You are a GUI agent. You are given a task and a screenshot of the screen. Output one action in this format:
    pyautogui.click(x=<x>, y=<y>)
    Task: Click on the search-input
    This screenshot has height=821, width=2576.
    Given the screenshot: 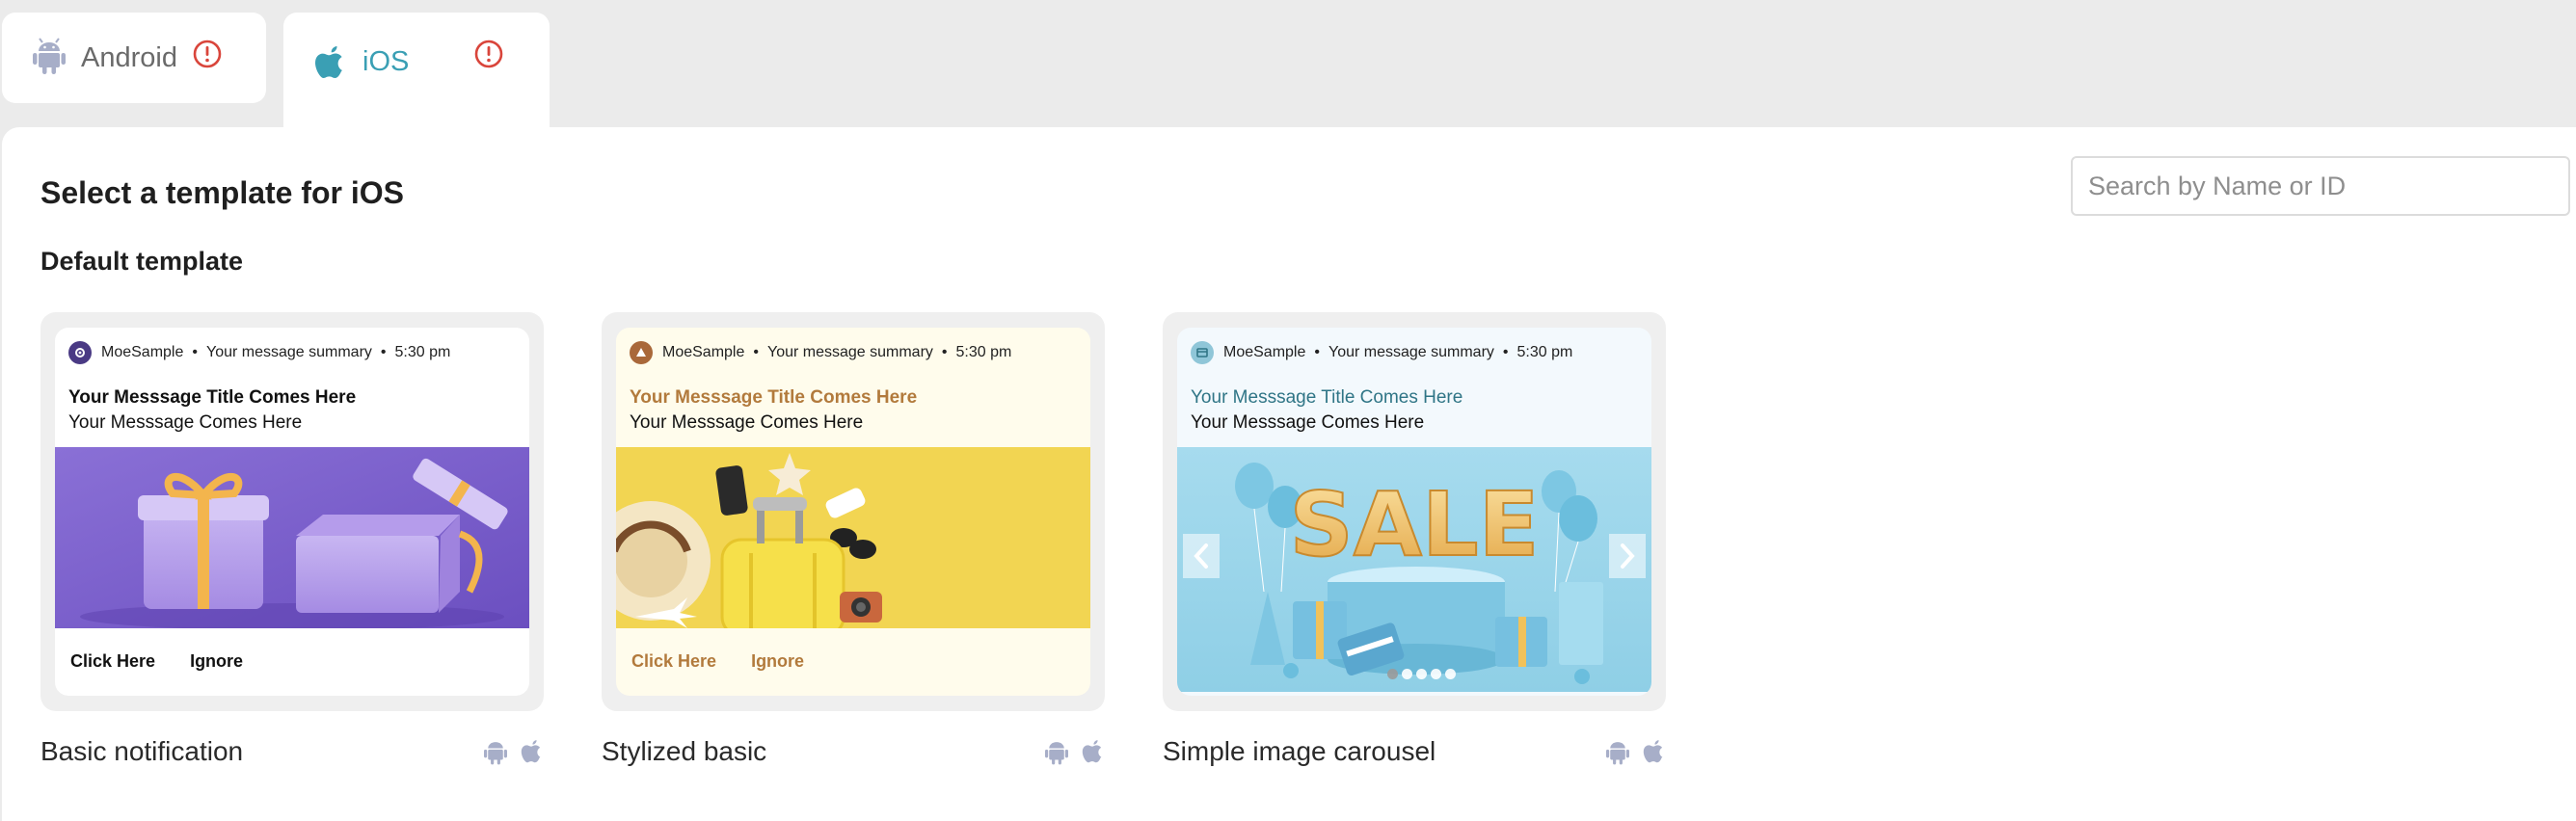 What is the action you would take?
    pyautogui.click(x=2321, y=186)
    